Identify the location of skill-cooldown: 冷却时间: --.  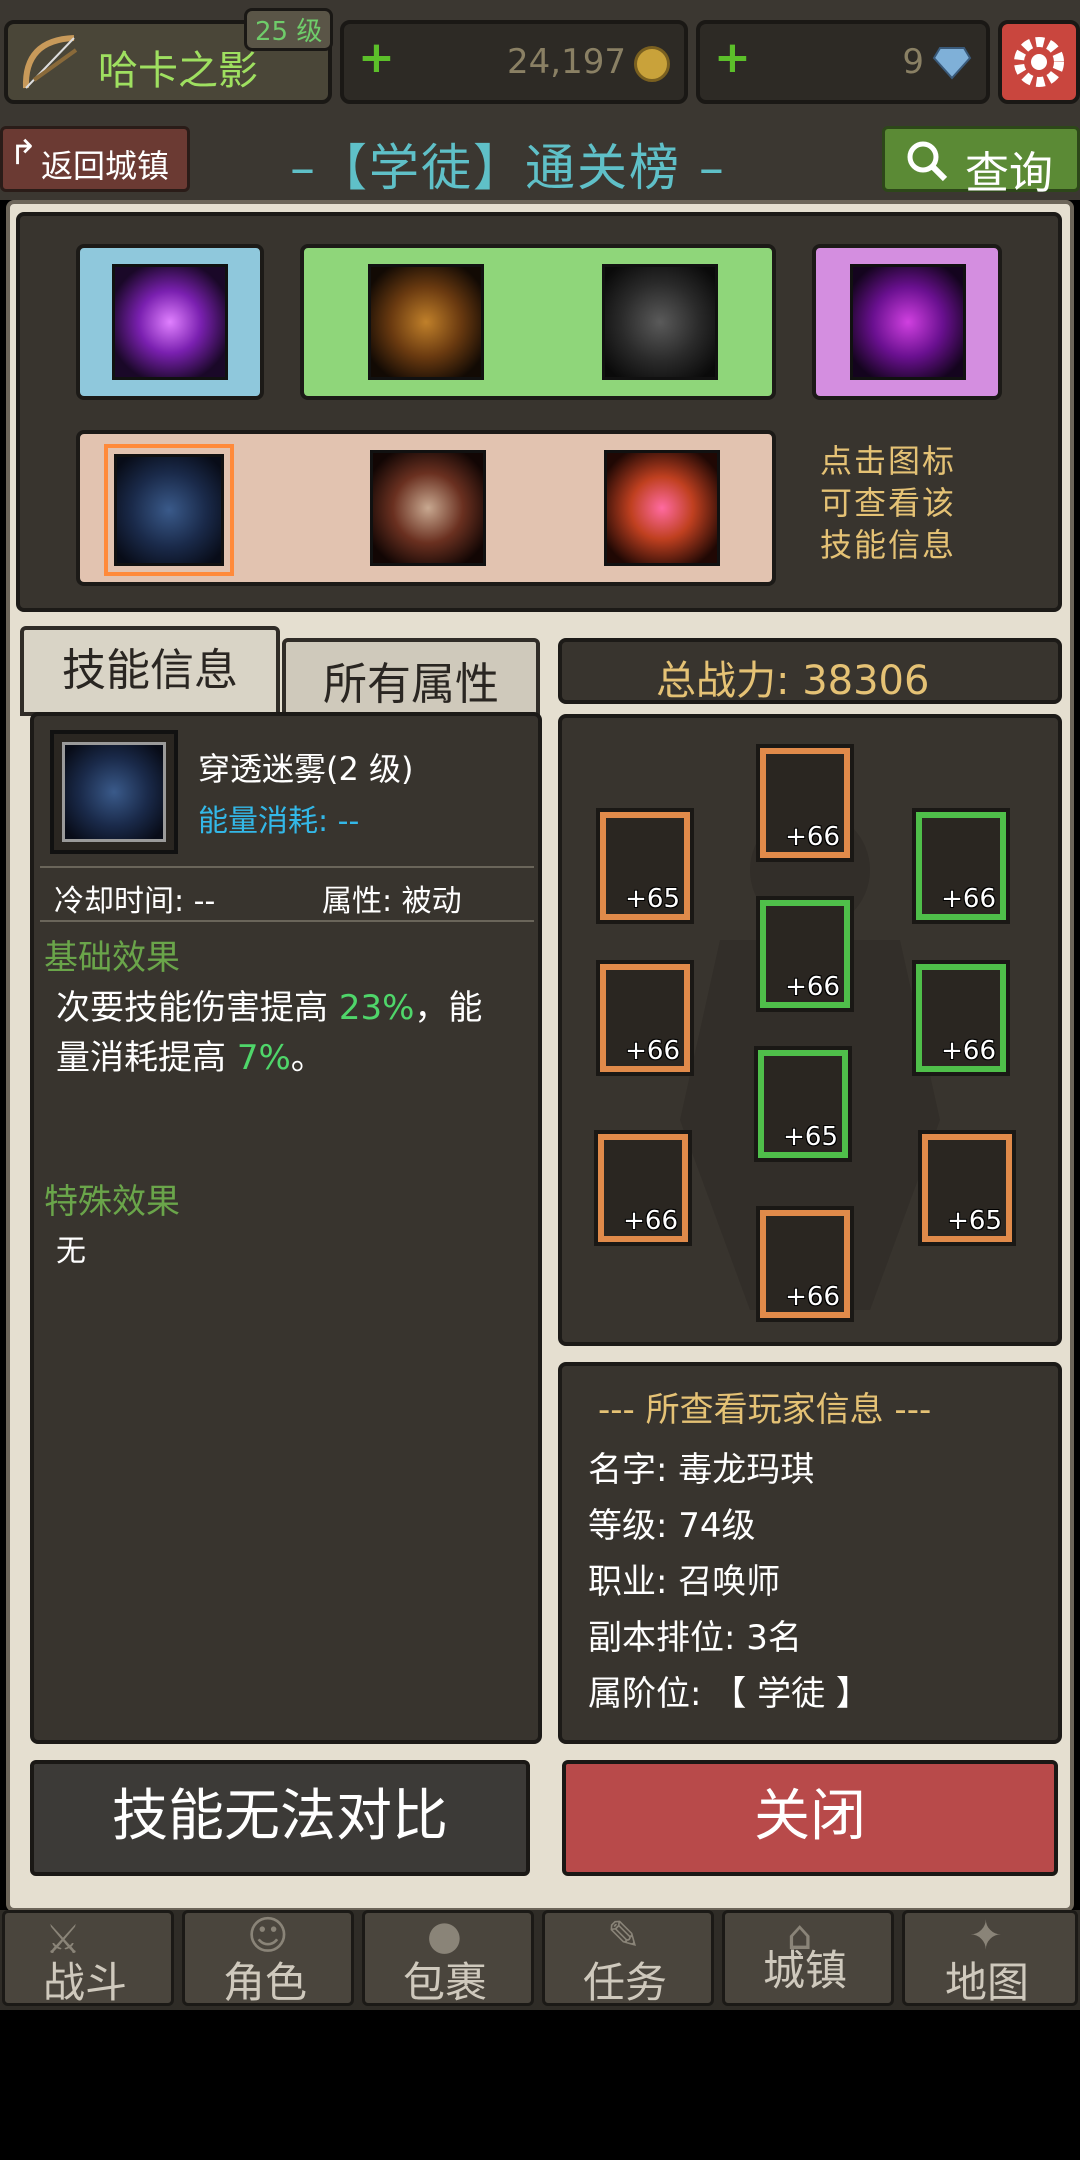
(135, 901).